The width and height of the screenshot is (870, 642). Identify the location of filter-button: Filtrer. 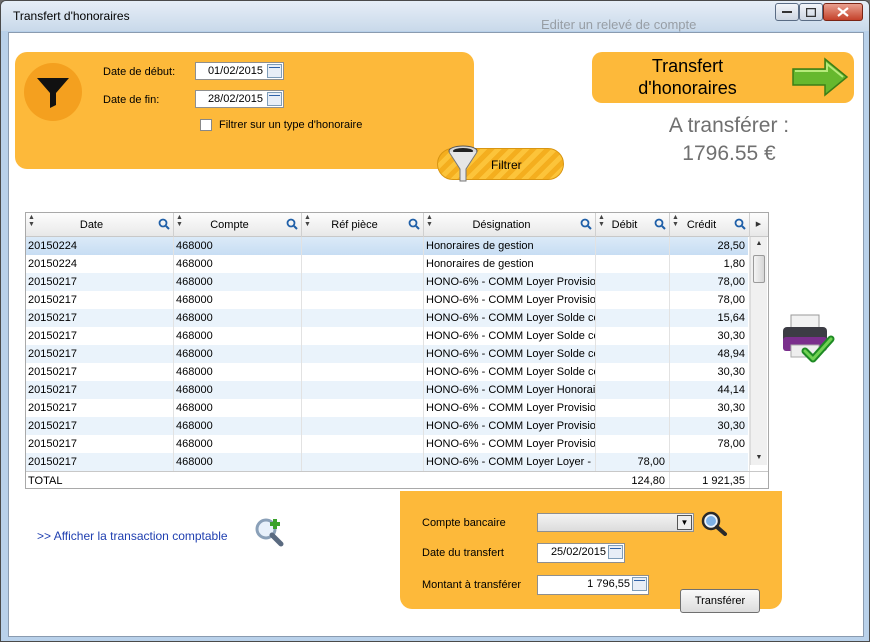
(500, 163).